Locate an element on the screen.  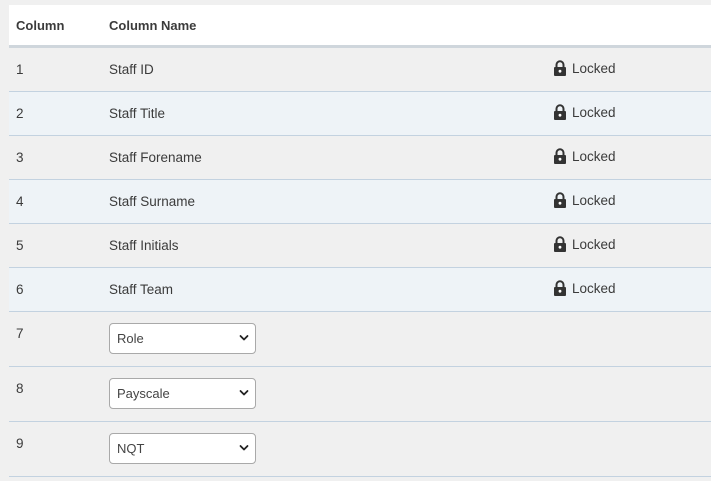
table-header: Column Column Name is located at coordinates (360, 26).